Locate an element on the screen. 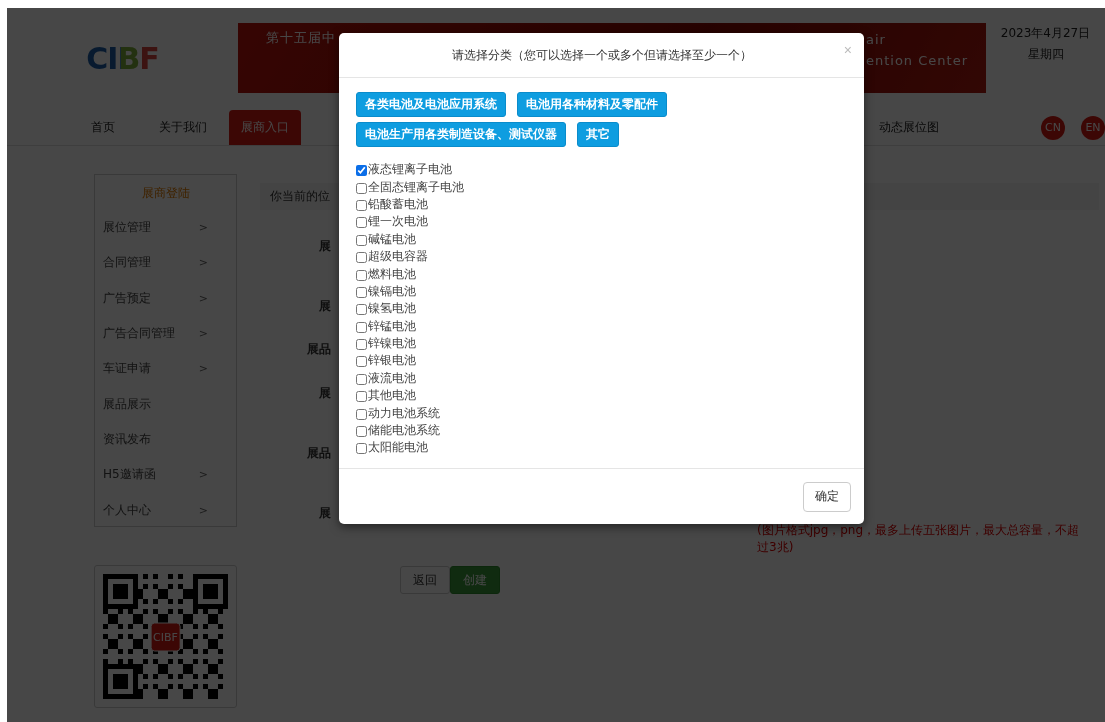 This screenshot has width=1105, height=722. checkbox-label: 超级电容器 is located at coordinates (398, 257).